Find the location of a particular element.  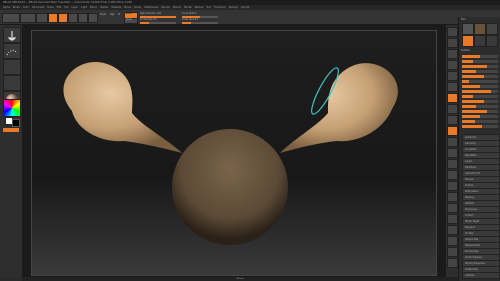

lightbox-button is located at coordinates (28, 18).